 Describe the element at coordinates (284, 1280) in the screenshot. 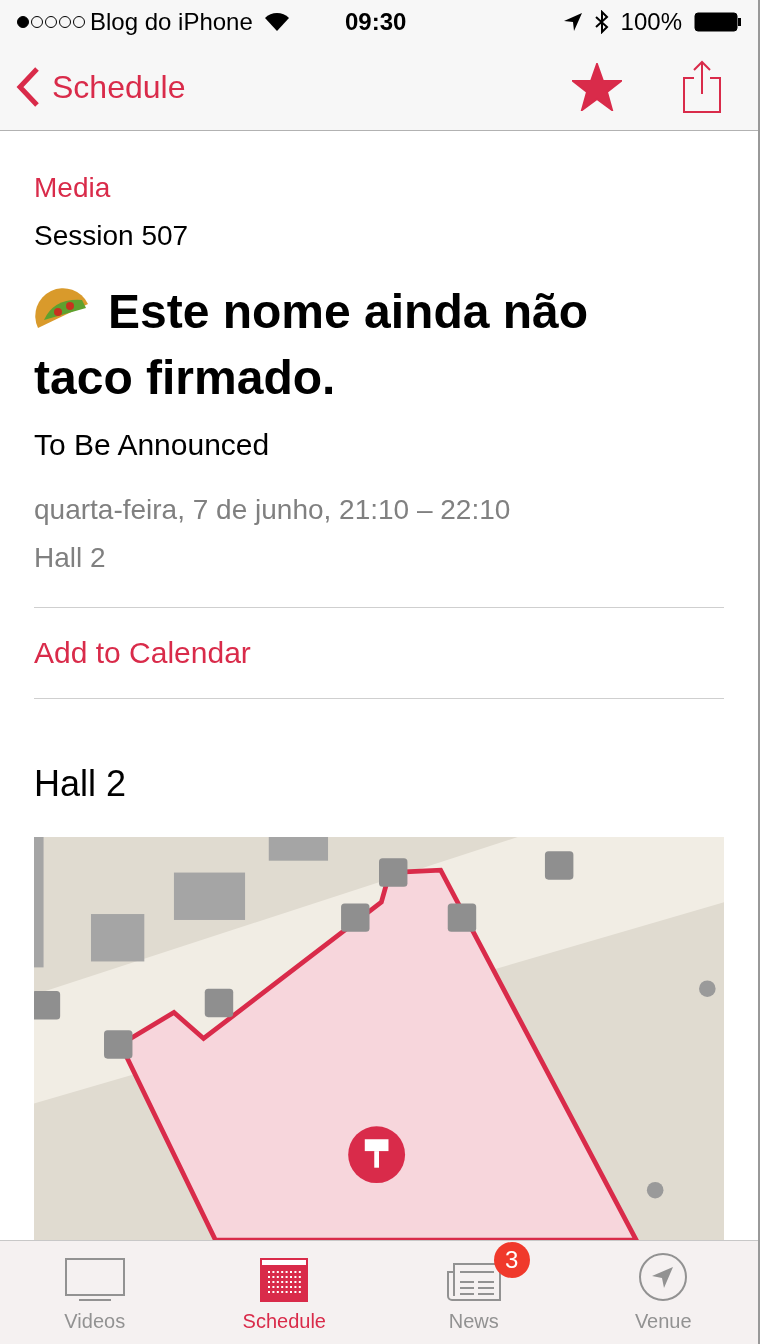

I see `calendar-icon` at that location.